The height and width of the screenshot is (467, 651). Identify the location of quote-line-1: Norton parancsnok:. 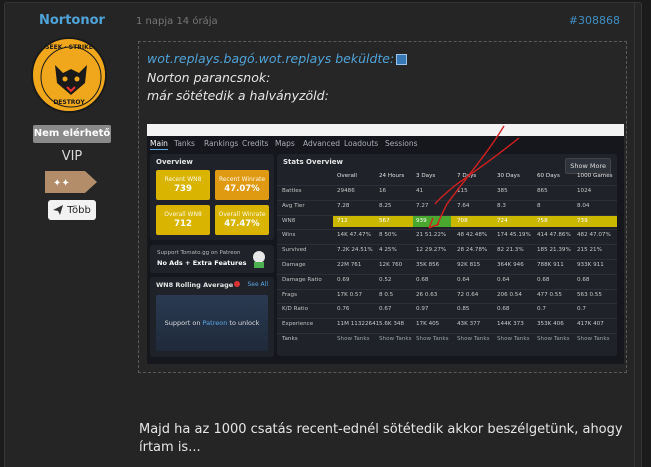
(209, 77).